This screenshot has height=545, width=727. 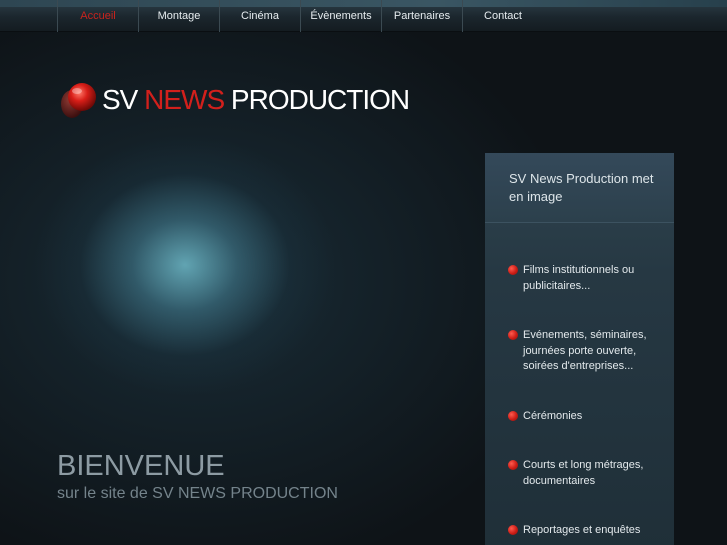 I want to click on logo-text-news: NEWS, so click(x=184, y=99).